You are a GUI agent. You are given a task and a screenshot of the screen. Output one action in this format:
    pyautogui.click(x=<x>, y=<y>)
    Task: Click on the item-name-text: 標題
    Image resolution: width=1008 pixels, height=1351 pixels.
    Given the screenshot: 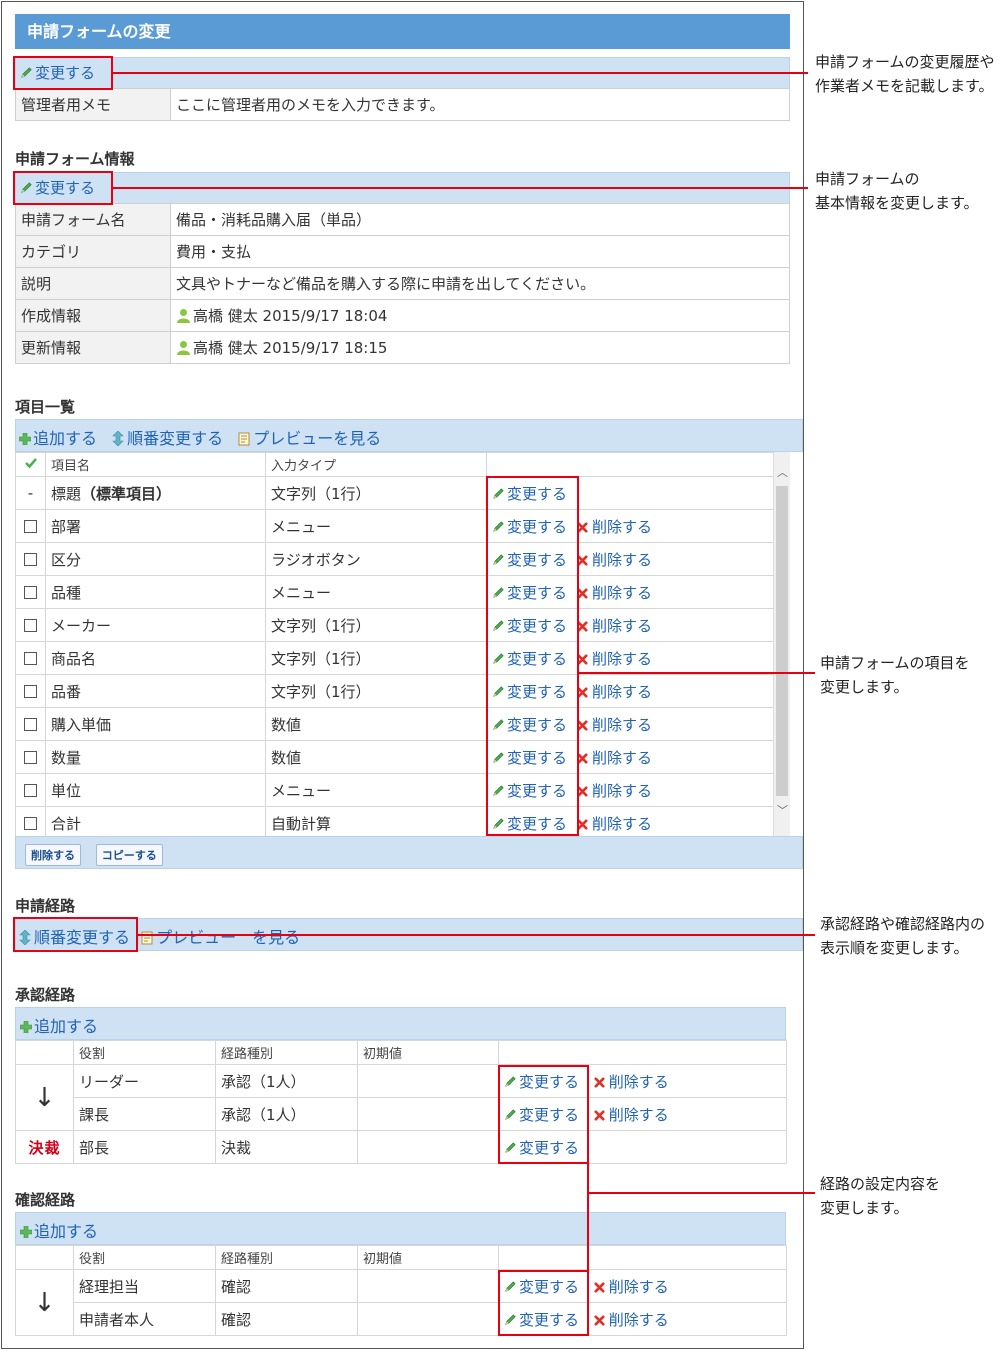 What is the action you would take?
    pyautogui.click(x=66, y=493)
    